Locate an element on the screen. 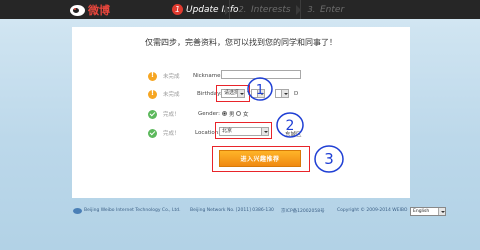 The width and height of the screenshot is (480, 250). gender-male-radio is located at coordinates (224, 113).